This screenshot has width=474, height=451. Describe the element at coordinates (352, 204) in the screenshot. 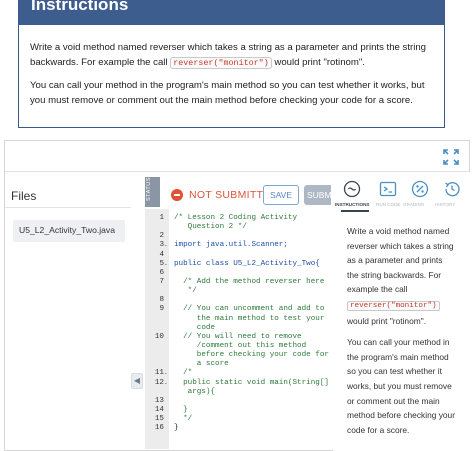

I see `tab-instructions: INSTRUCTIONS` at that location.